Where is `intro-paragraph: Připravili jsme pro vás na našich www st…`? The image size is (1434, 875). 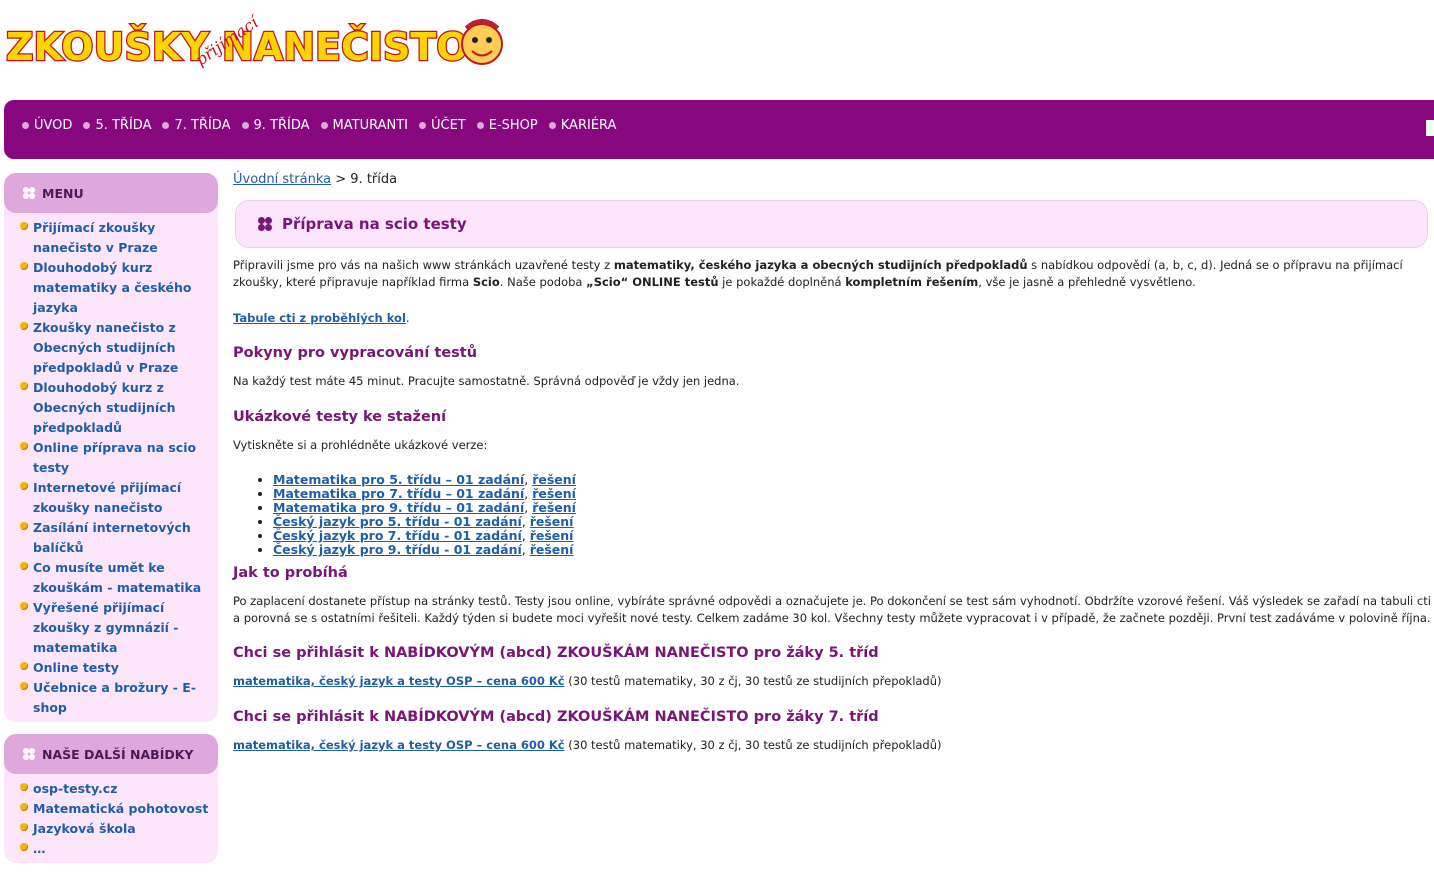
intro-paragraph: Připravili jsme pro vás na našich www st… is located at coordinates (833, 274).